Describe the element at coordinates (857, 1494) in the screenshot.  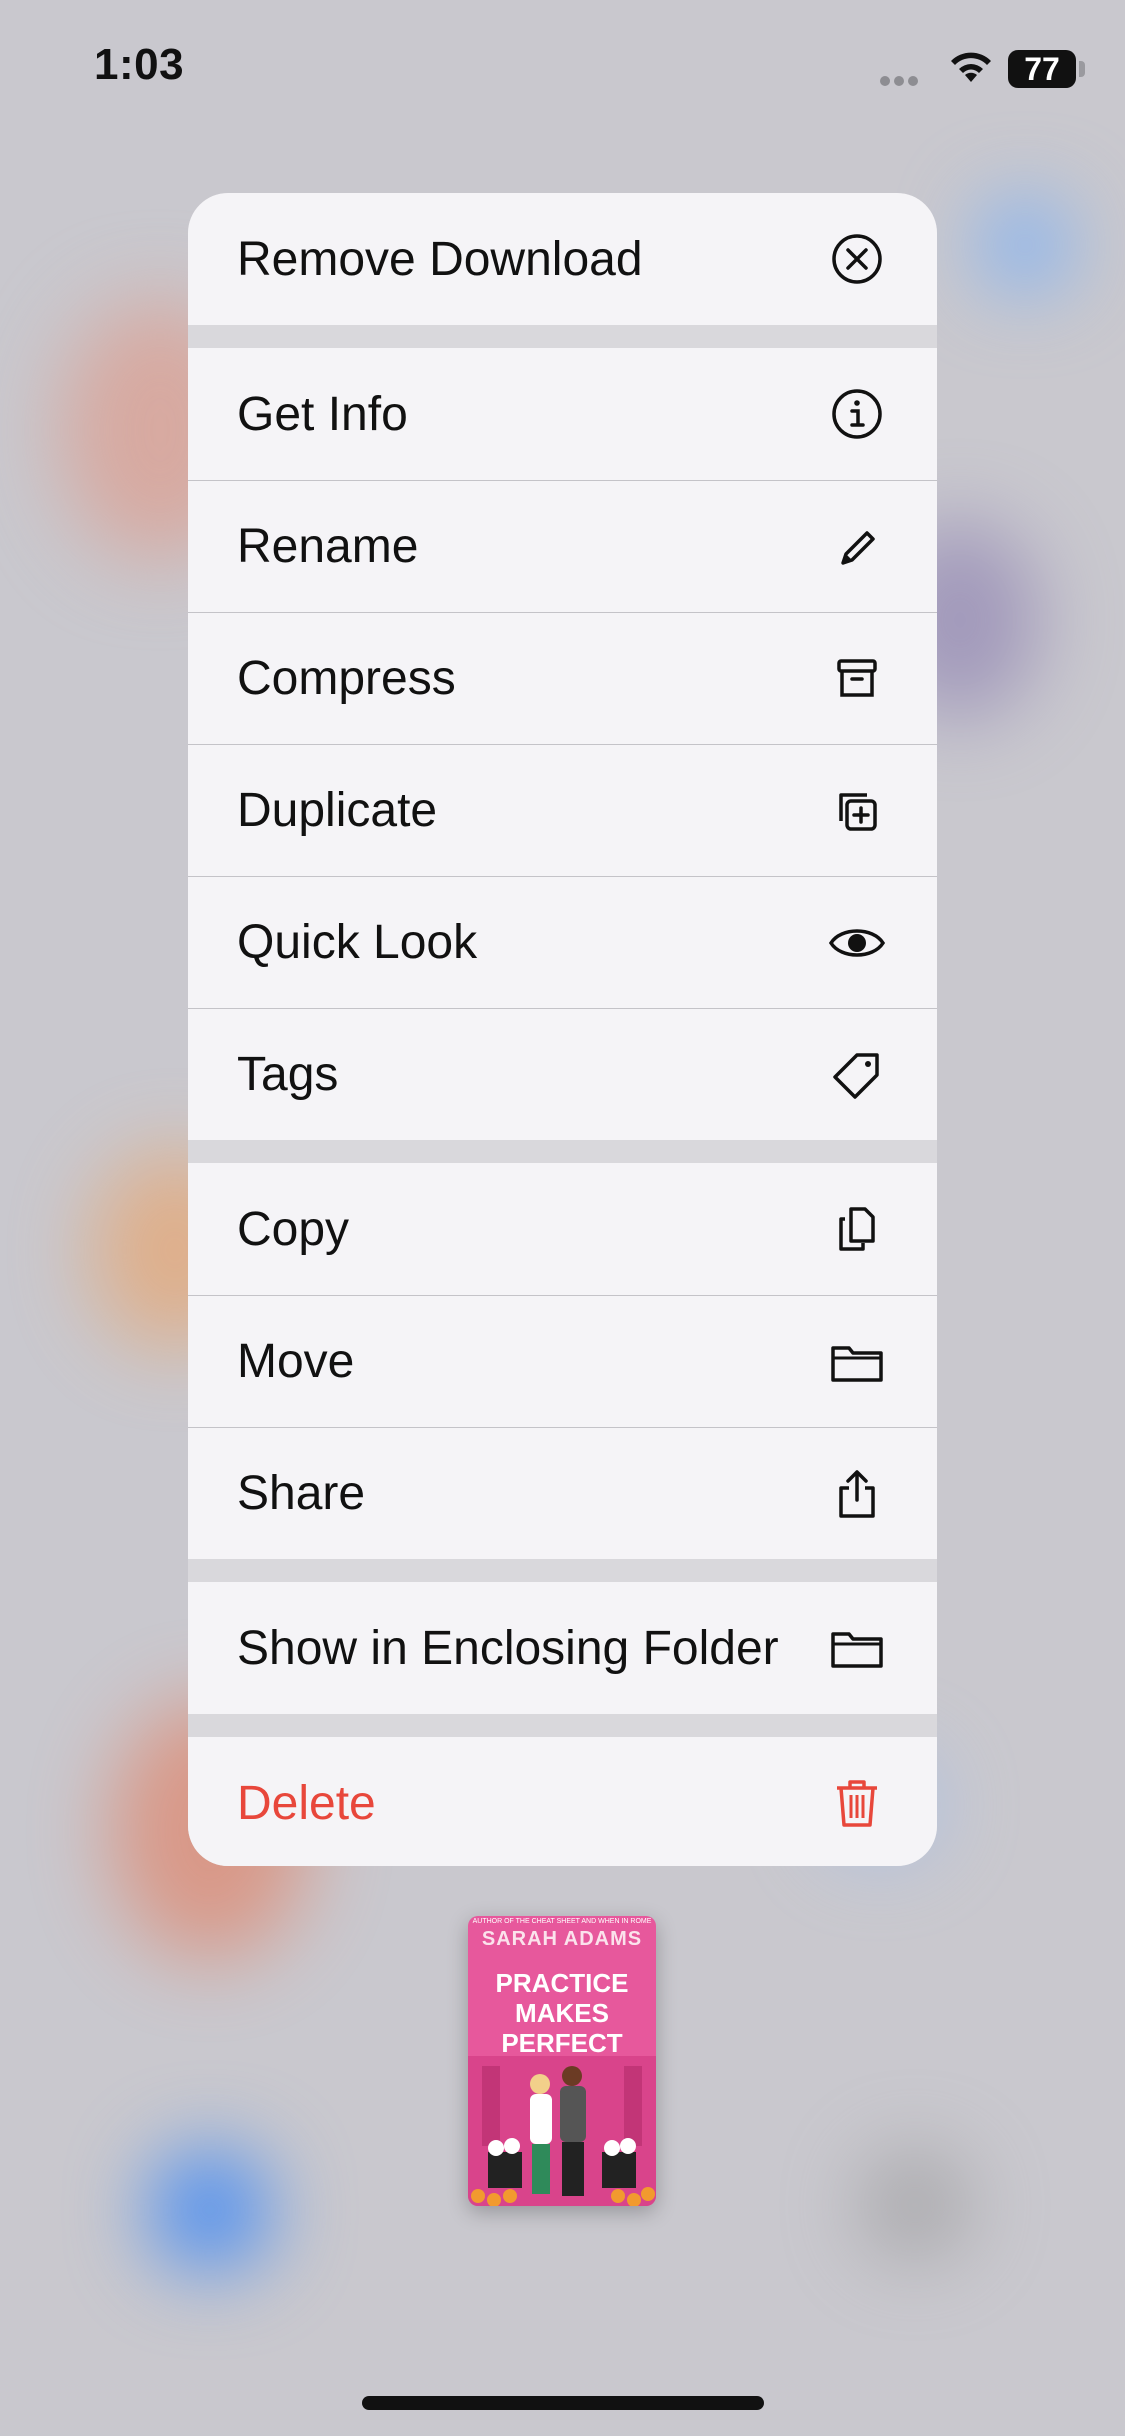
I see `share-icon` at that location.